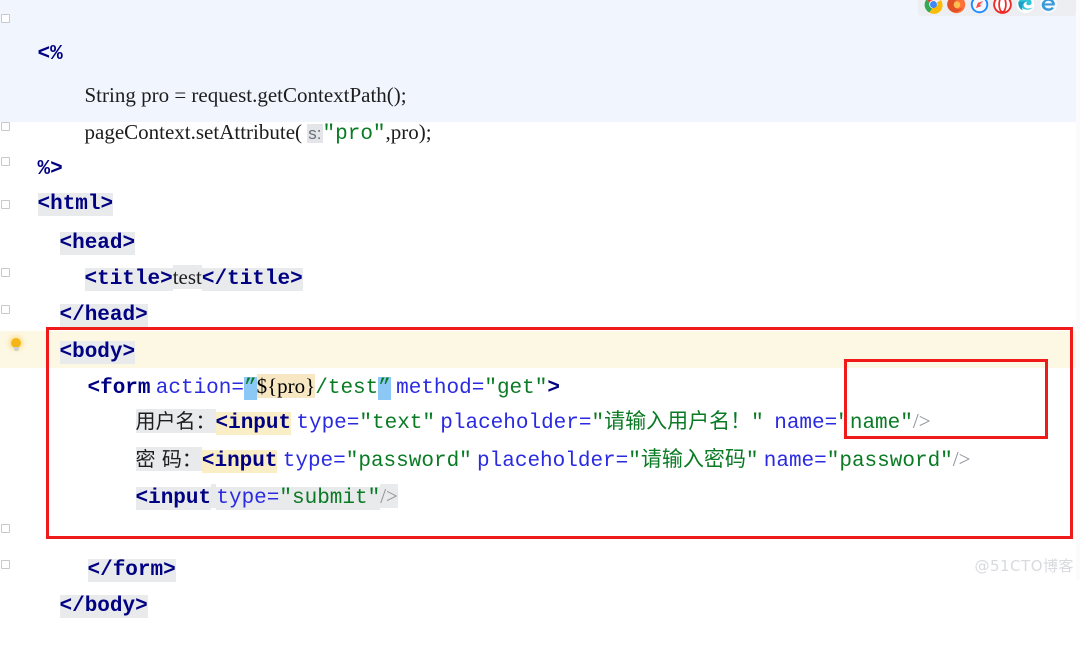 Image resolution: width=1080 pixels, height=661 pixels. What do you see at coordinates (956, 7) in the screenshot?
I see `firefox-icon` at bounding box center [956, 7].